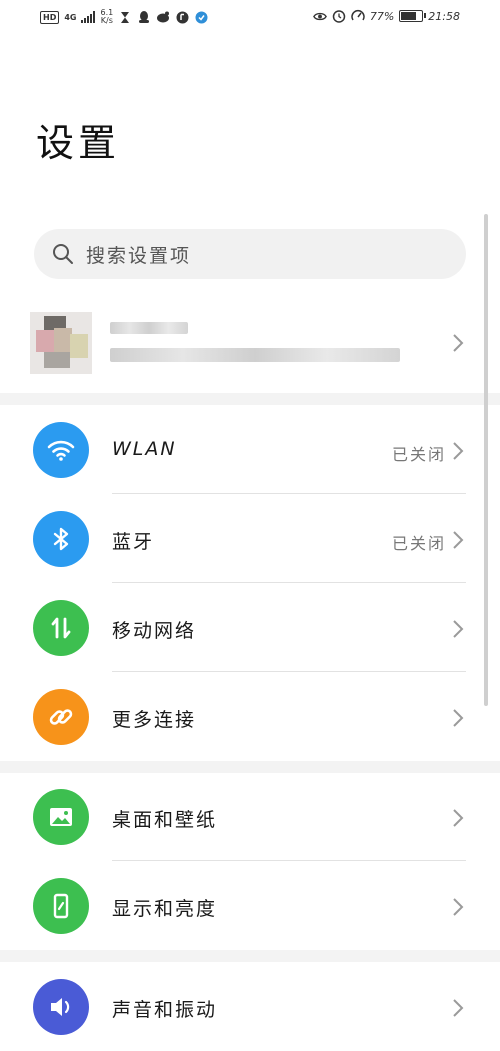 This screenshot has width=500, height=1051. What do you see at coordinates (182, 17) in the screenshot?
I see `music-app-icon` at bounding box center [182, 17].